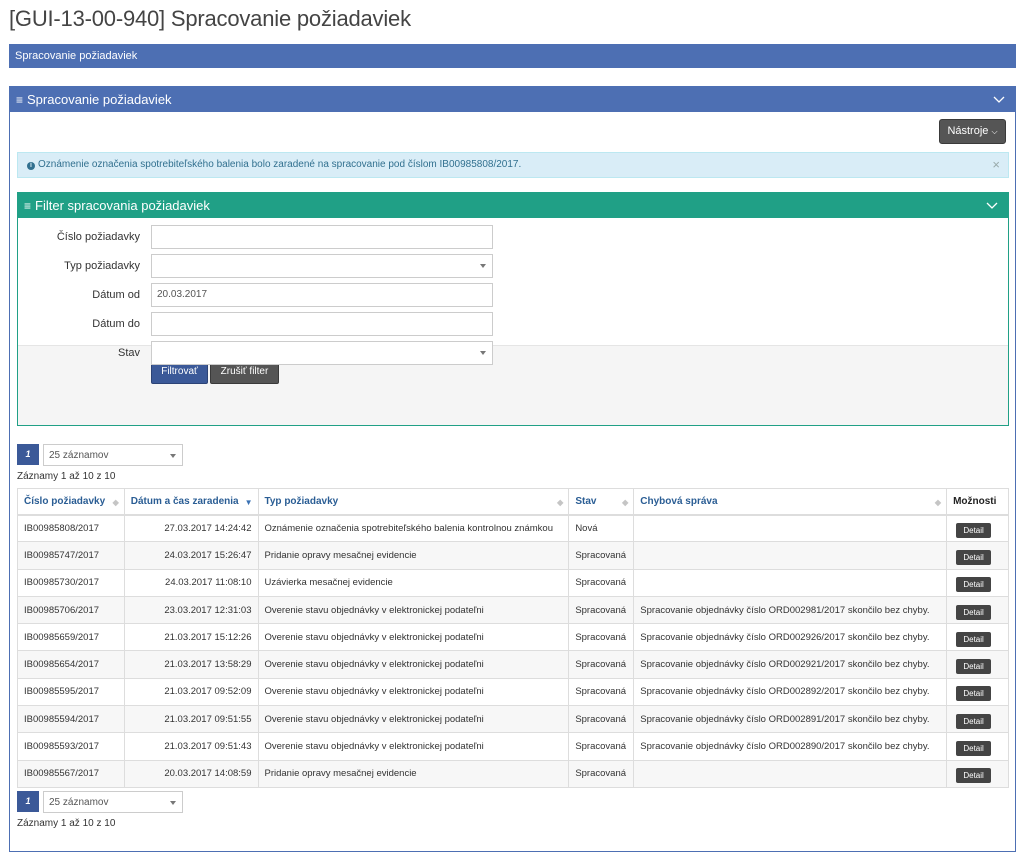 The image size is (1024, 855). I want to click on cell-request-number: IB00985706/2017, so click(71, 610).